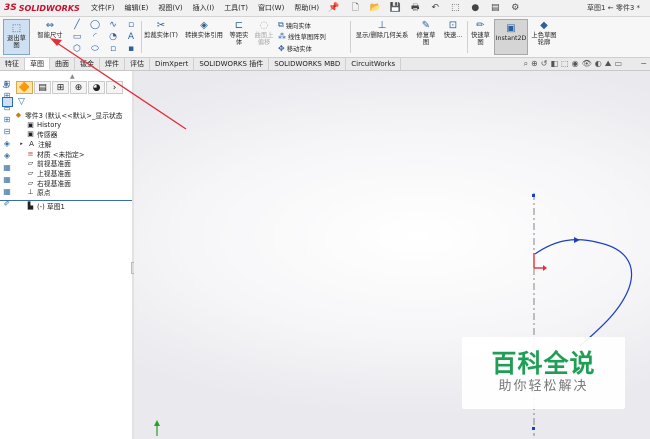  I want to click on open-icon: 📂, so click(375, 8).